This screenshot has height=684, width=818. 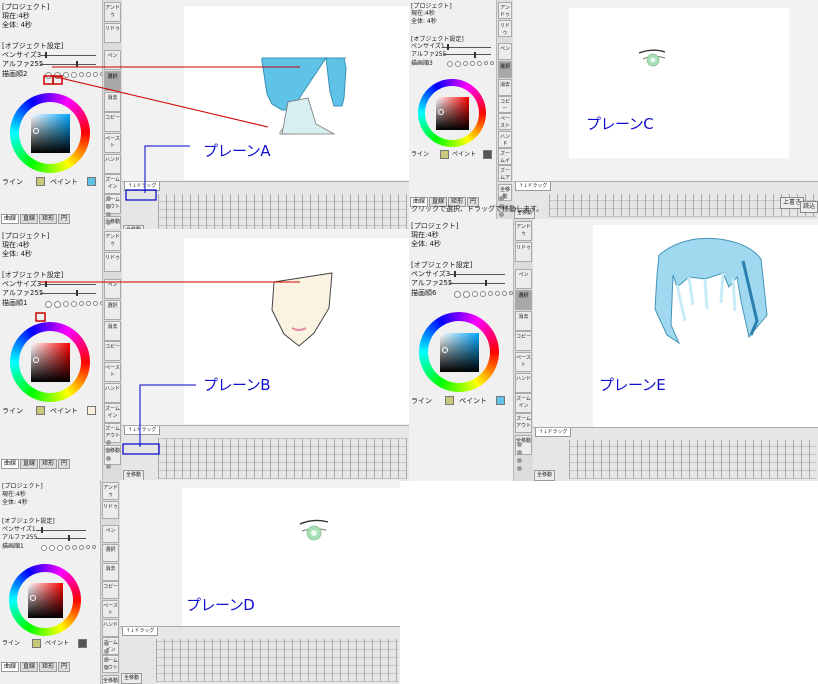 What do you see at coordinates (523, 423) in the screenshot?
I see `tool-button: ズームアウト` at bounding box center [523, 423].